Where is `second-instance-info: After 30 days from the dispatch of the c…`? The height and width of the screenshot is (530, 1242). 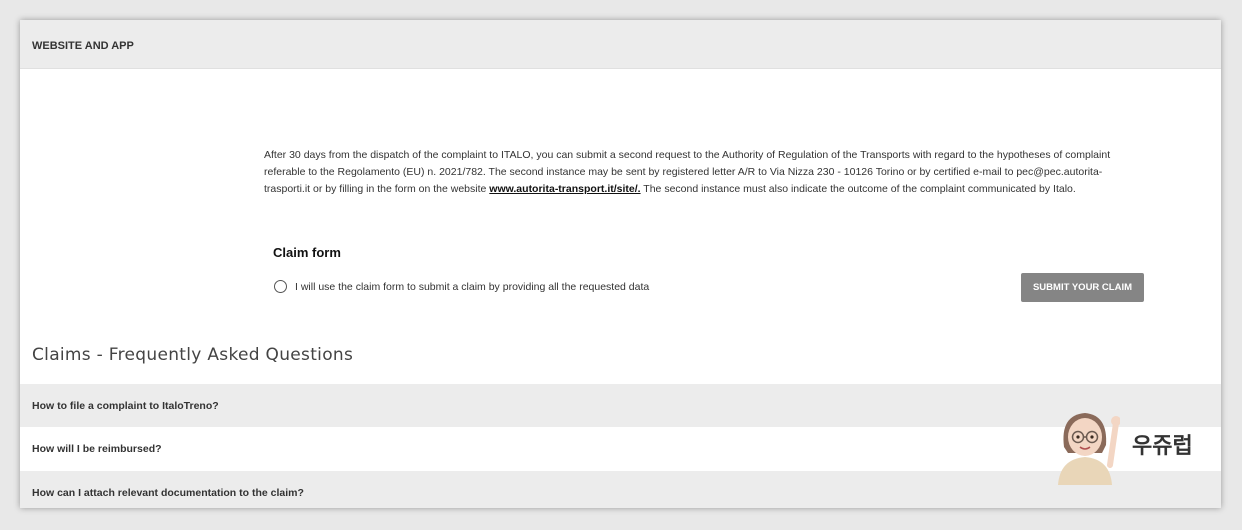 second-instance-info: After 30 days from the dispatch of the c… is located at coordinates (704, 172).